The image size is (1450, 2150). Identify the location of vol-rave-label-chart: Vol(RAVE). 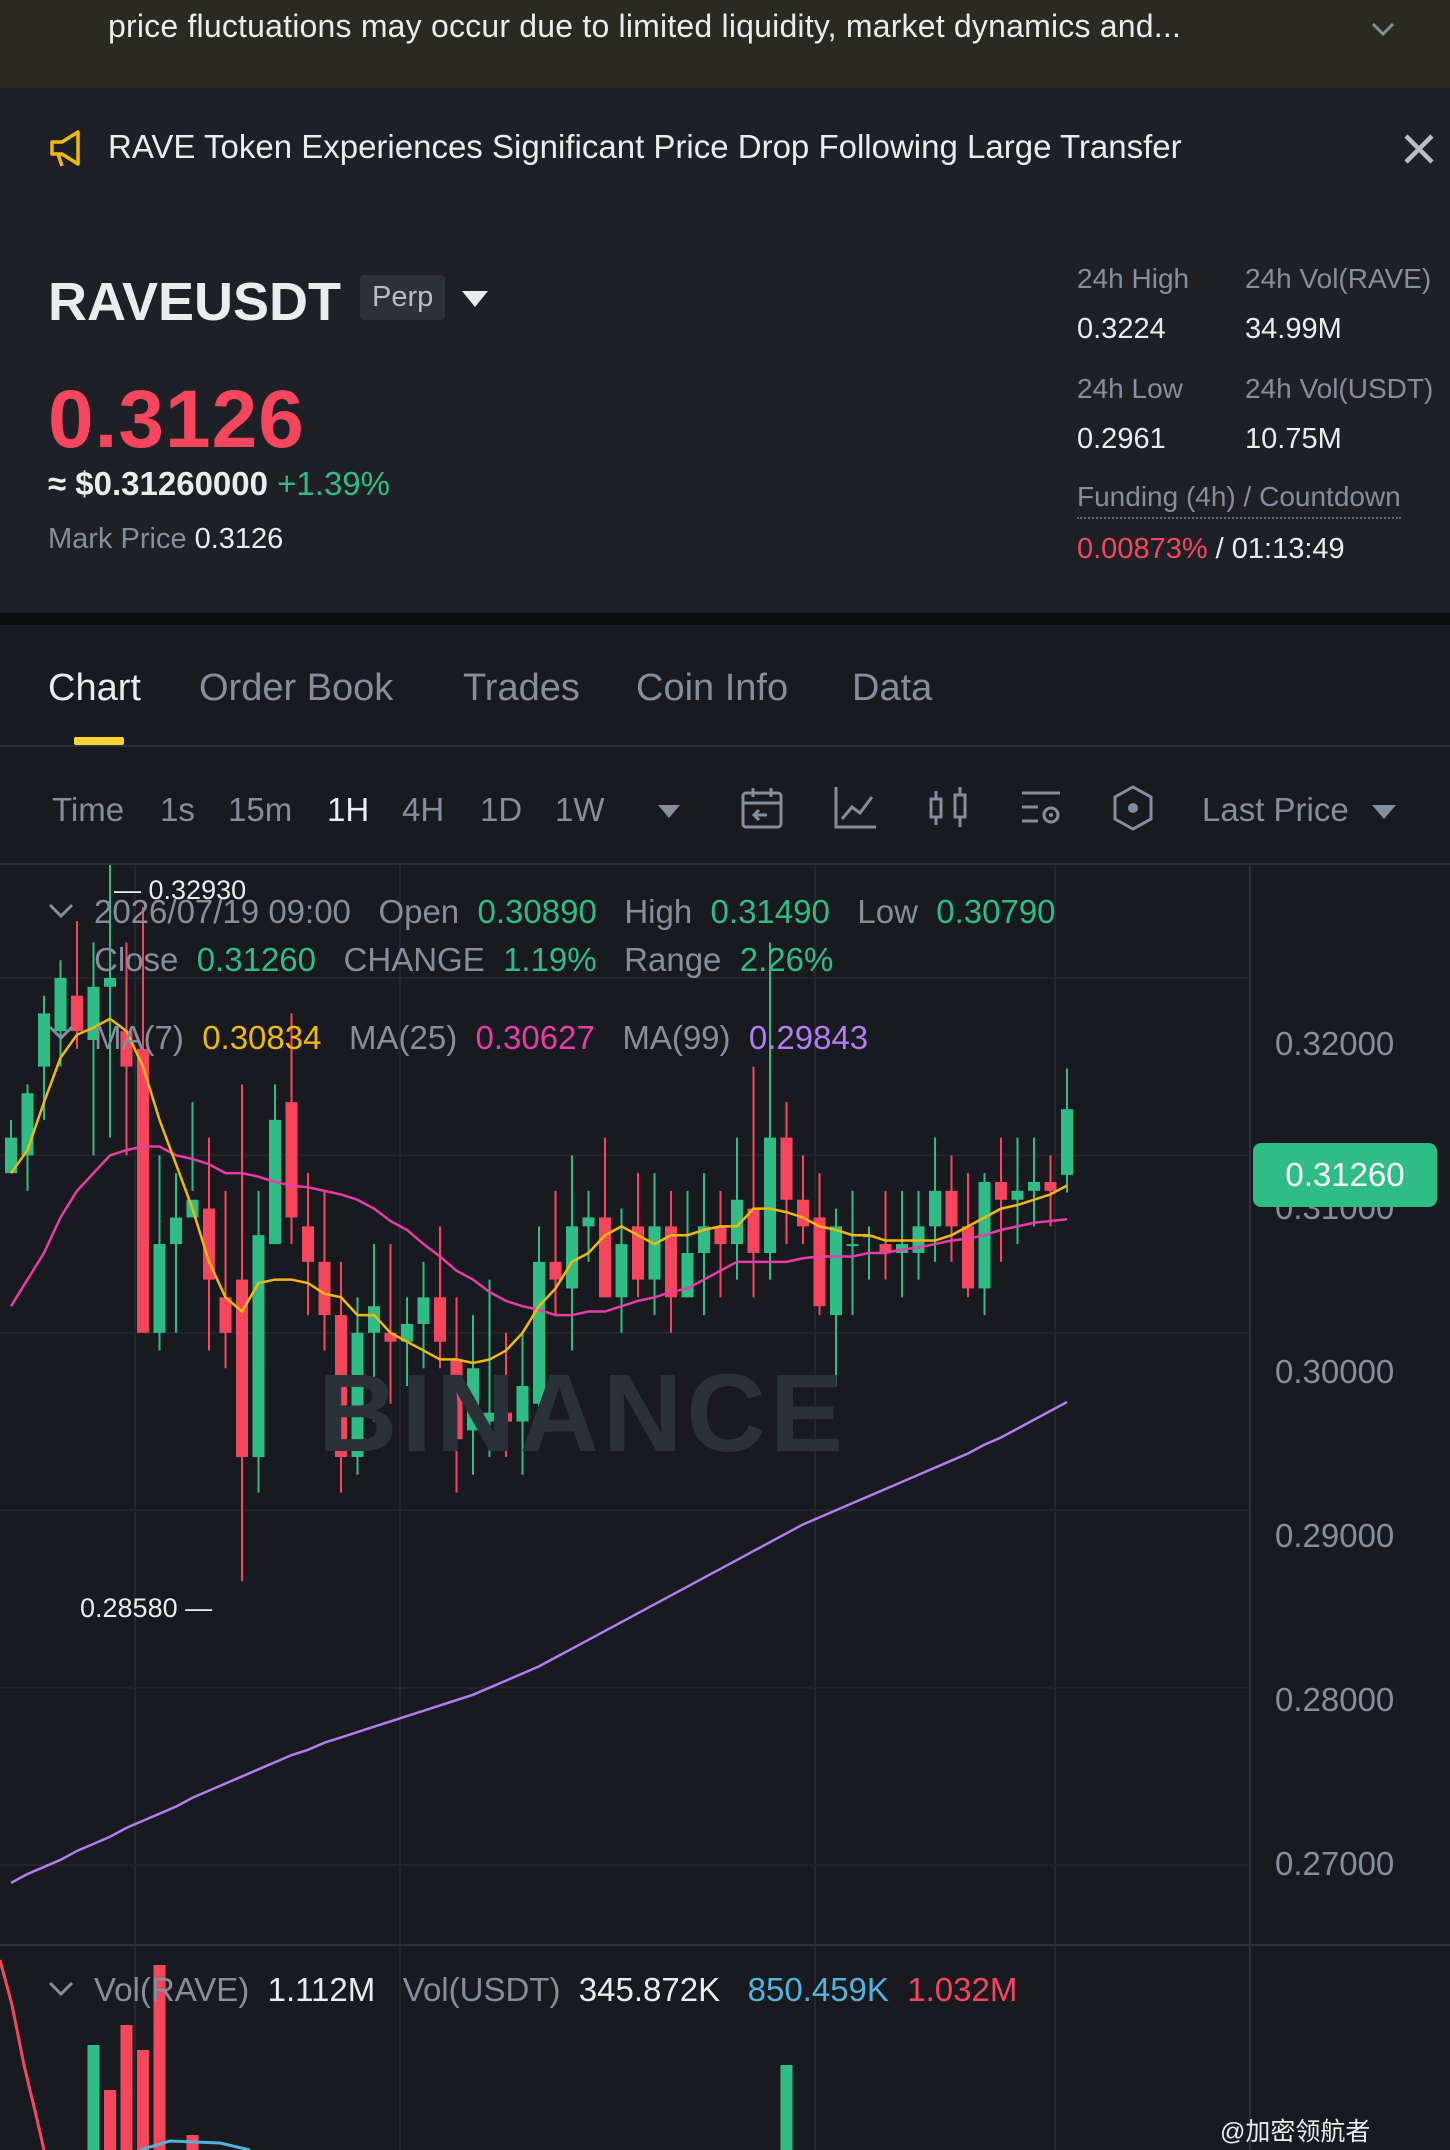
(172, 1989).